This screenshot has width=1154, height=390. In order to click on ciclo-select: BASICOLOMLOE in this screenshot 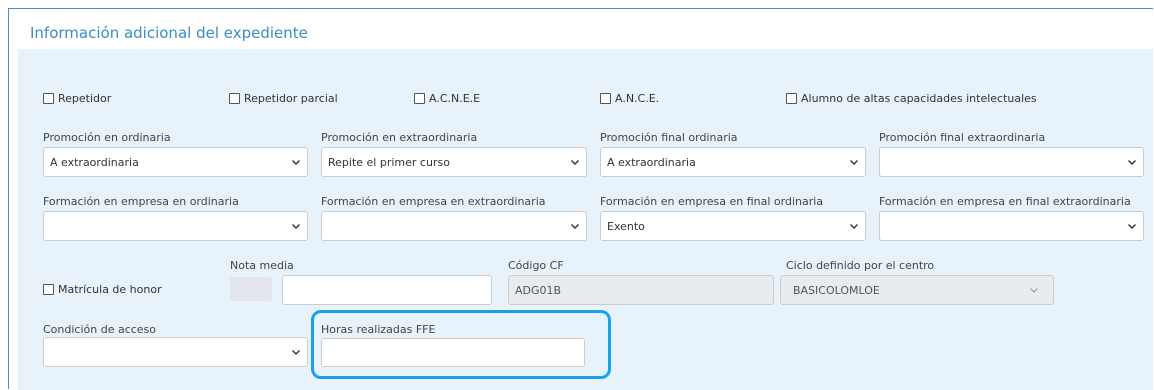, I will do `click(917, 290)`.